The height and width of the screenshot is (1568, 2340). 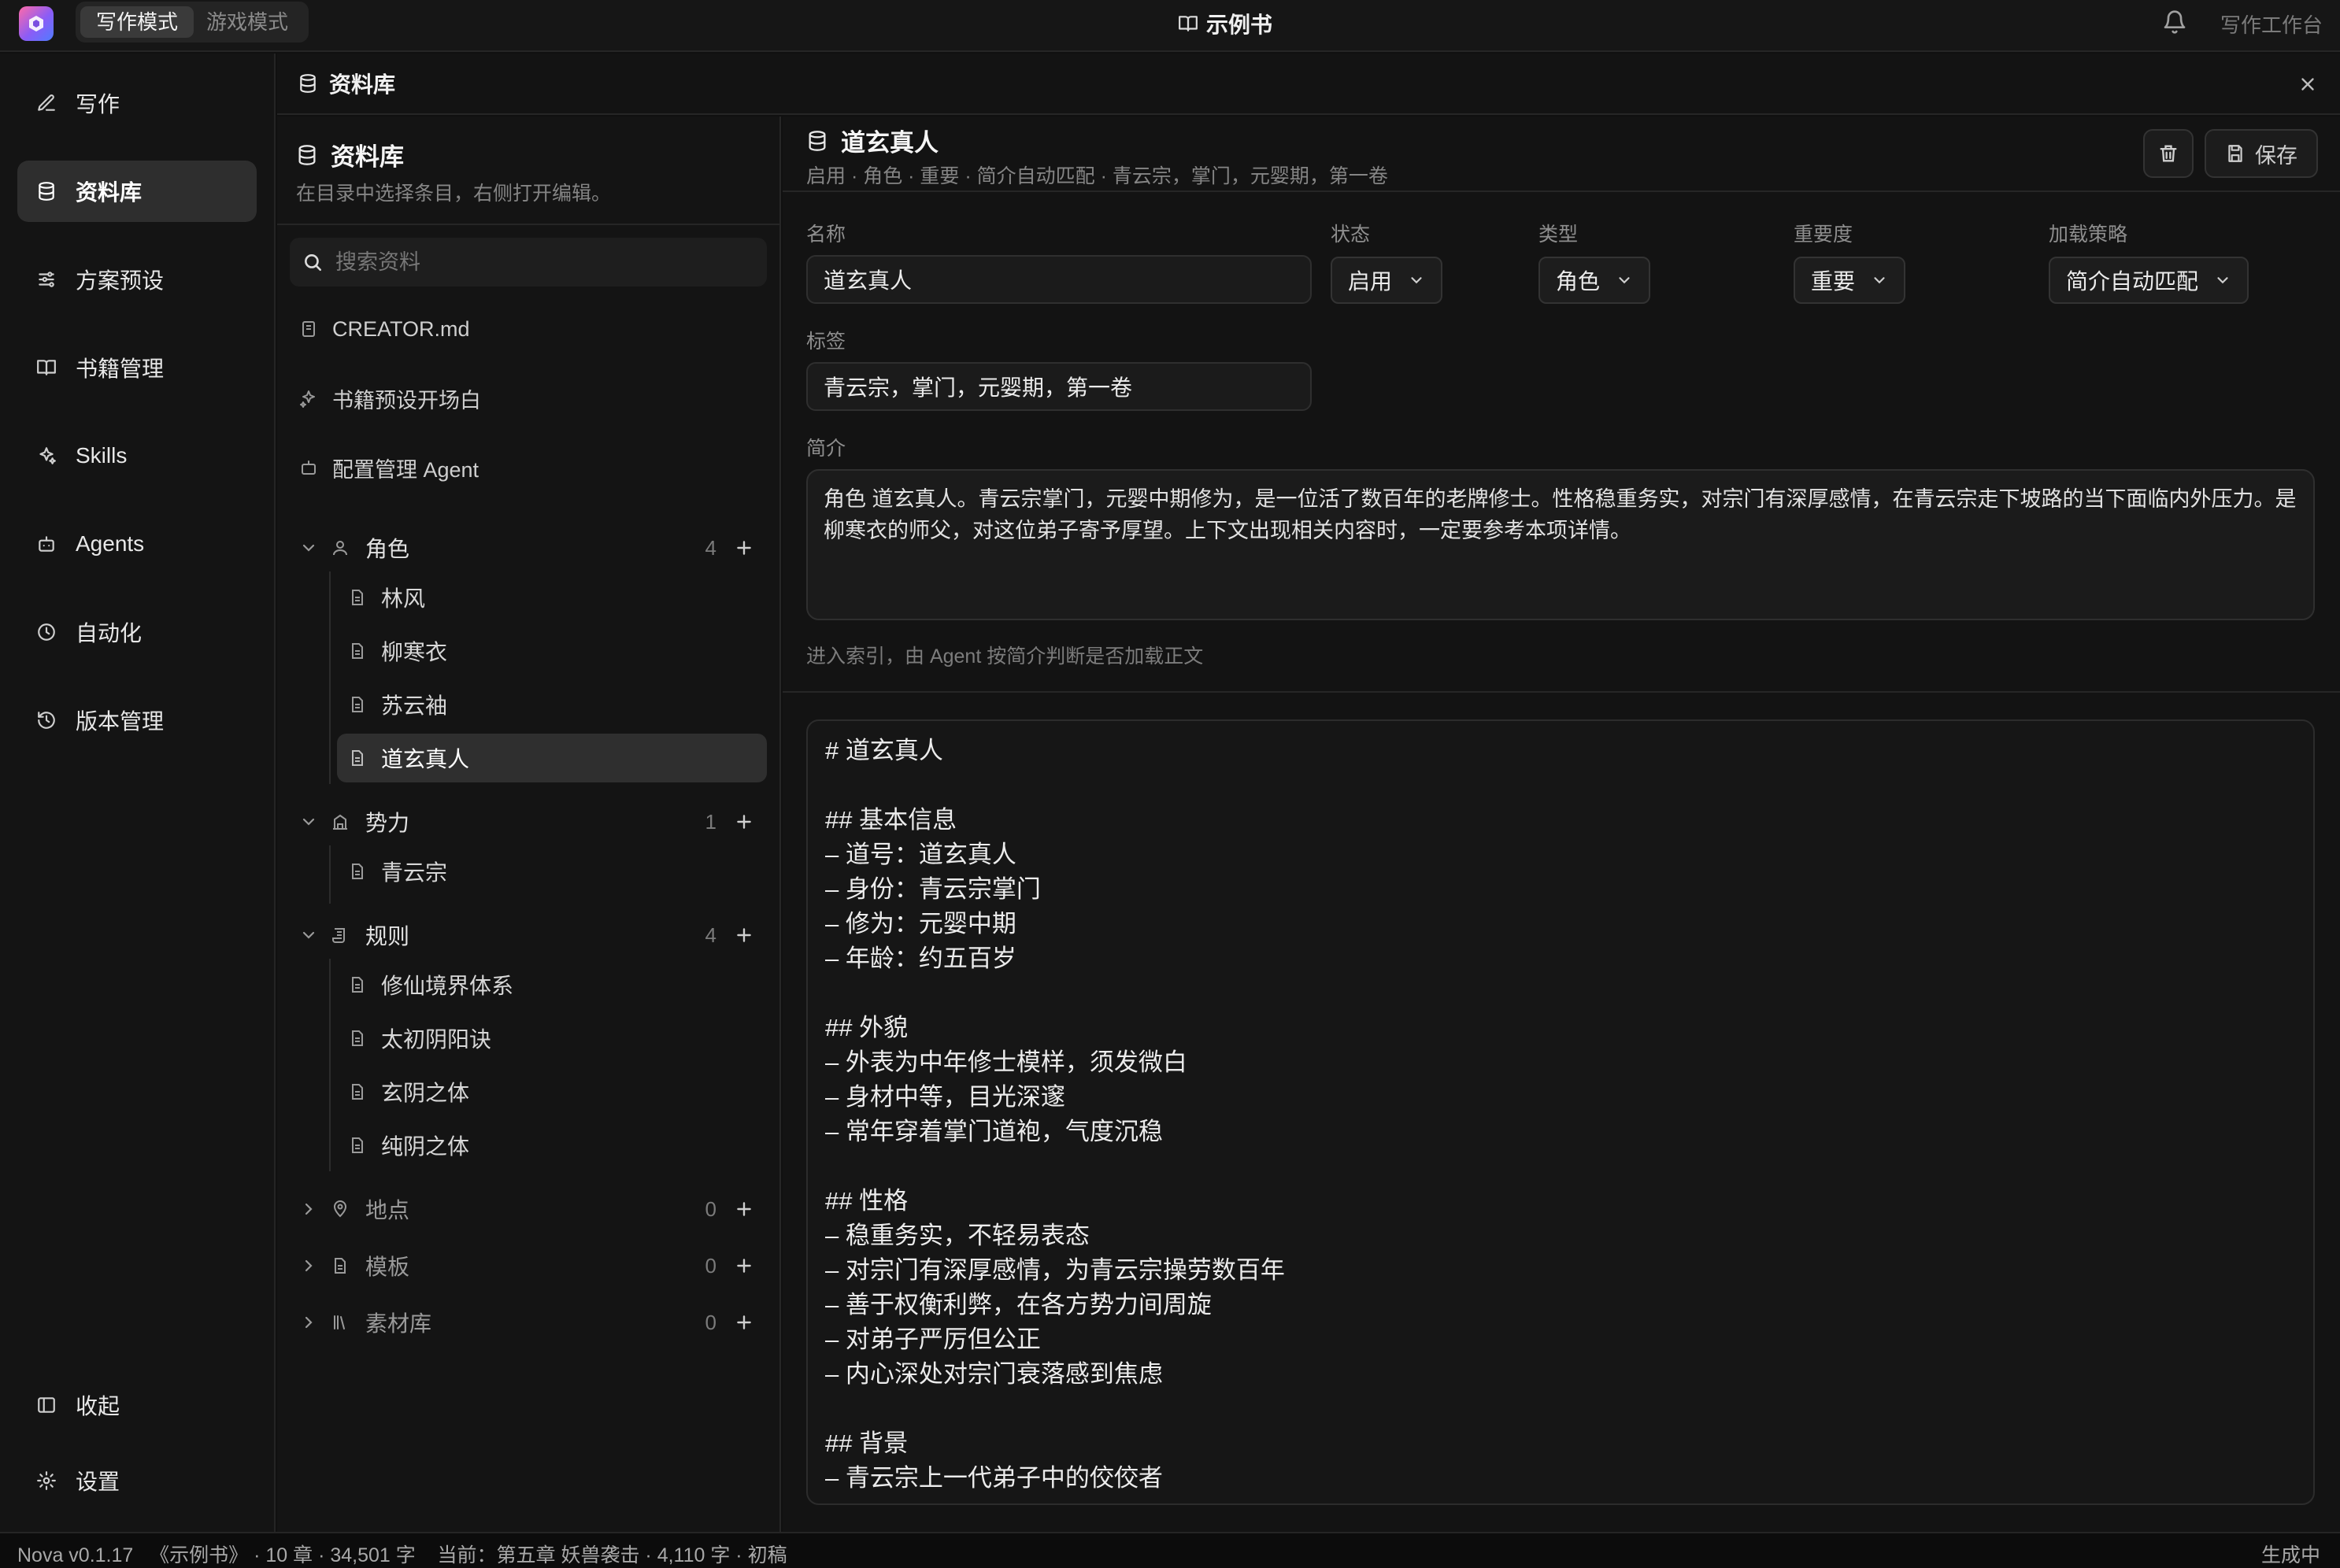 What do you see at coordinates (526, 935) in the screenshot?
I see `group-rules: 规则 4` at bounding box center [526, 935].